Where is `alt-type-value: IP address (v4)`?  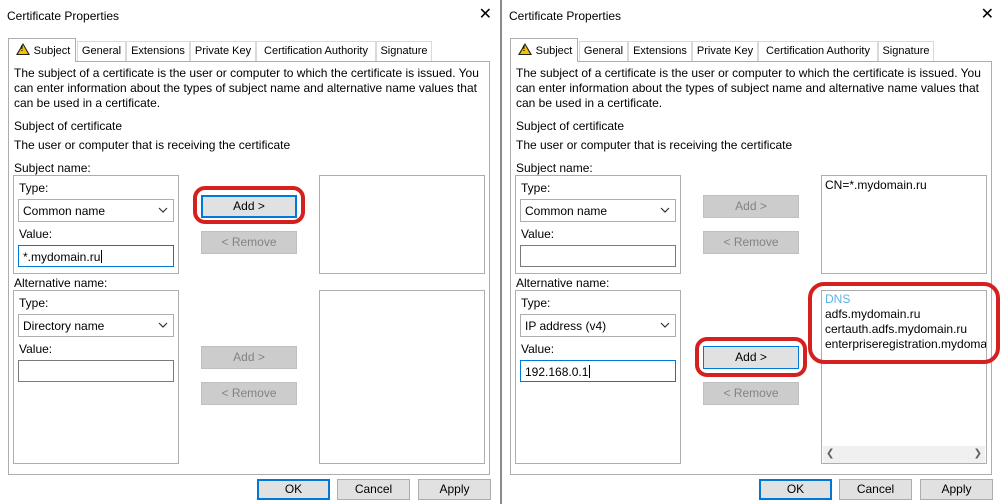
alt-type-value: IP address (v4) is located at coordinates (566, 326).